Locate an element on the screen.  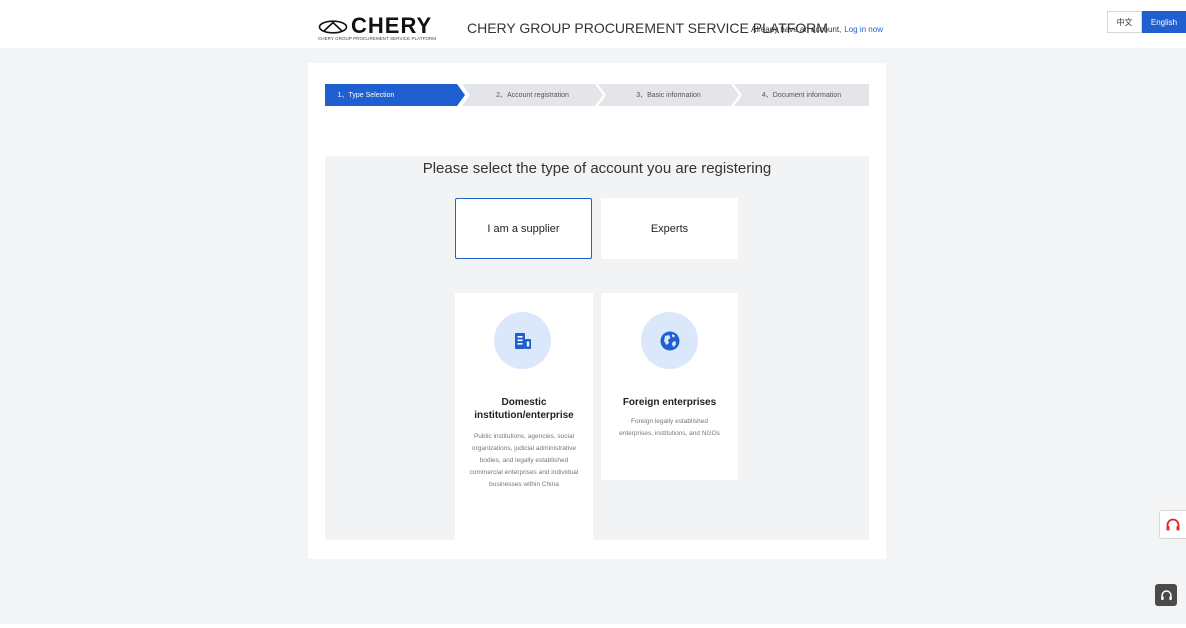
globe-icon is located at coordinates (669, 340).